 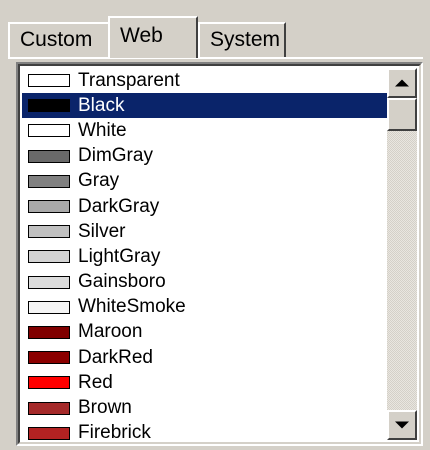 What do you see at coordinates (119, 256) in the screenshot?
I see `color-name: LightGray` at bounding box center [119, 256].